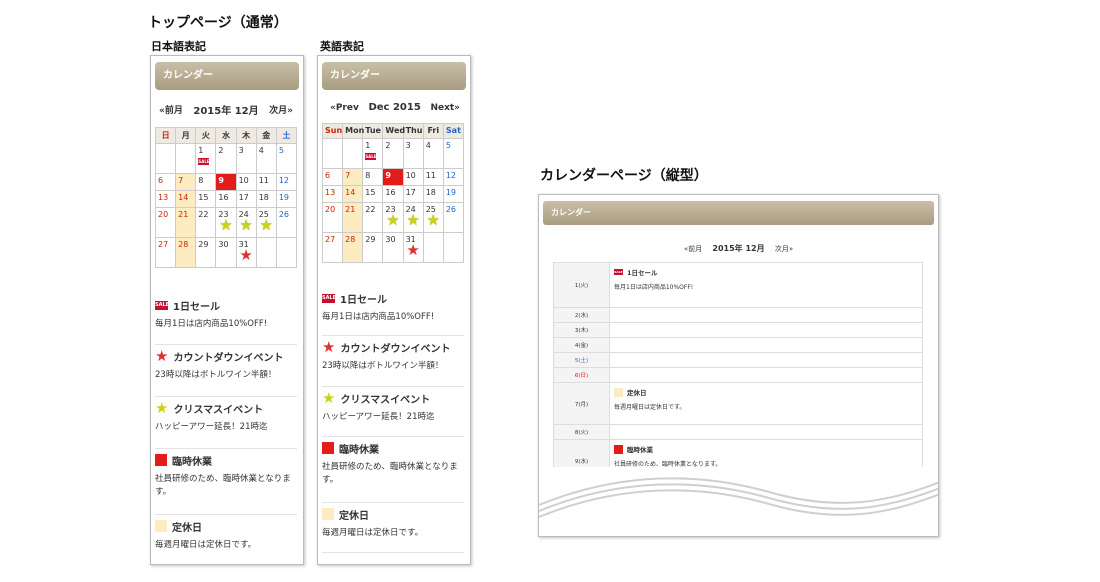  Describe the element at coordinates (284, 214) in the screenshot. I see `day-number: 26` at that location.